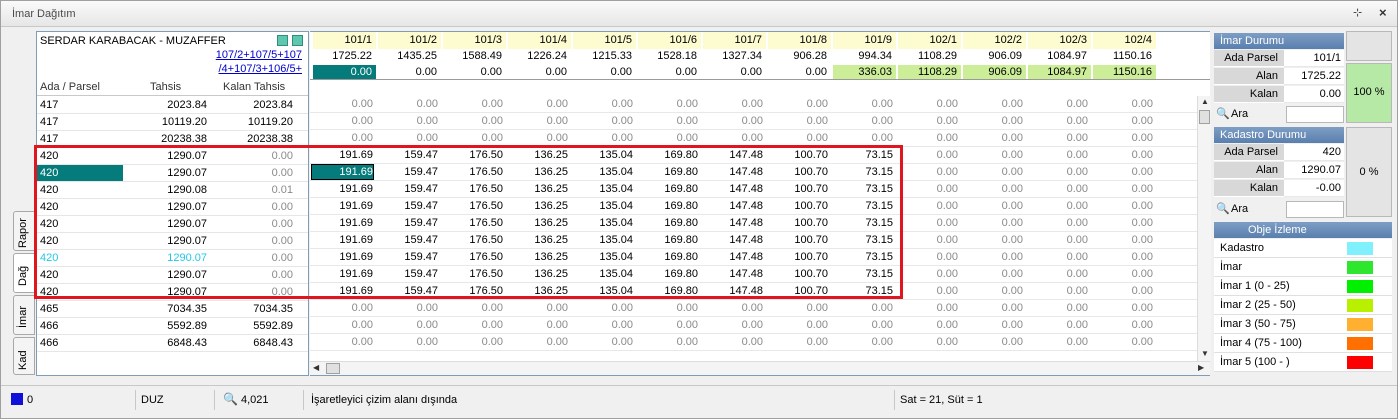 Image resolution: width=1398 pixels, height=419 pixels. What do you see at coordinates (172, 326) in the screenshot?
I see `table-row: 466 5592.89 5592.89` at bounding box center [172, 326].